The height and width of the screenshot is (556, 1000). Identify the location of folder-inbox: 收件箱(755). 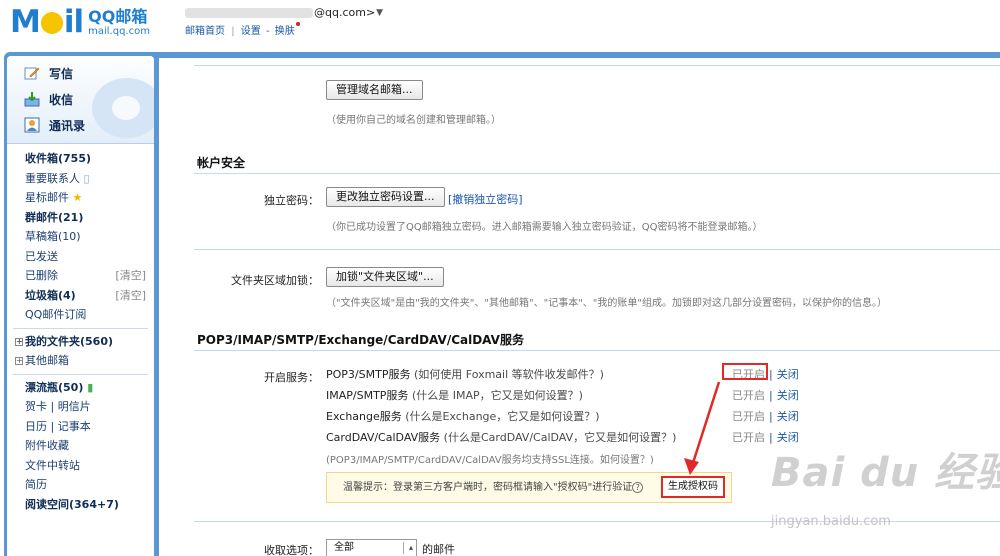
(80, 159).